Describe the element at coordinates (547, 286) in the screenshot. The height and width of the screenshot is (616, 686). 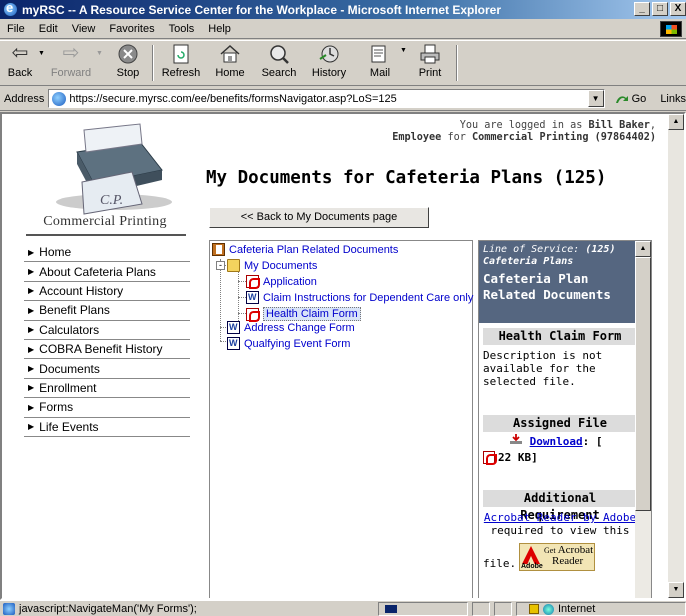
I see `detail-category: Cafeteria Plan Related Documents` at that location.